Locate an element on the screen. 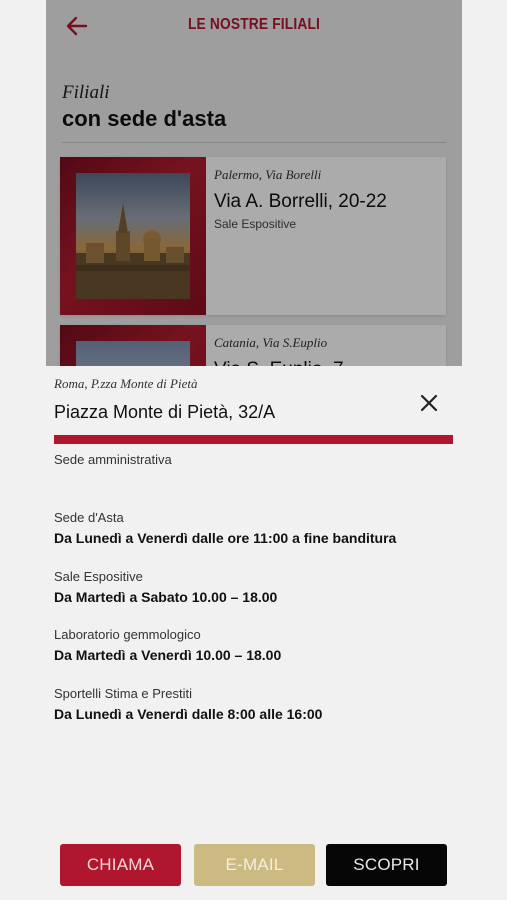 This screenshot has width=507, height=900. hours-label: Sede d'Asta is located at coordinates (89, 517).